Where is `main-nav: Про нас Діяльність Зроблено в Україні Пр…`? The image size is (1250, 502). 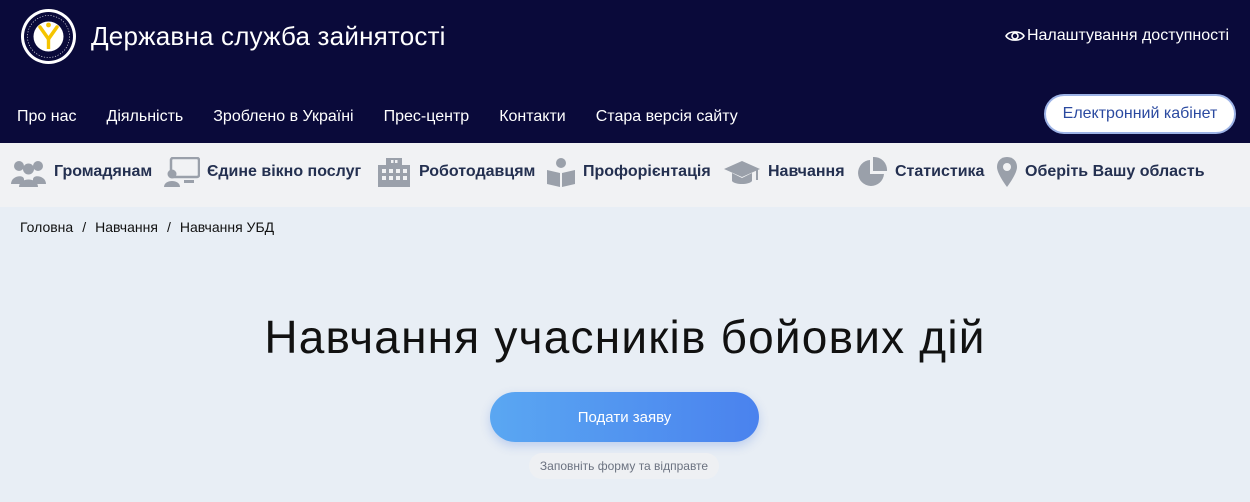 main-nav: Про нас Діяльність Зроблено в Україні Пр… is located at coordinates (392, 117).